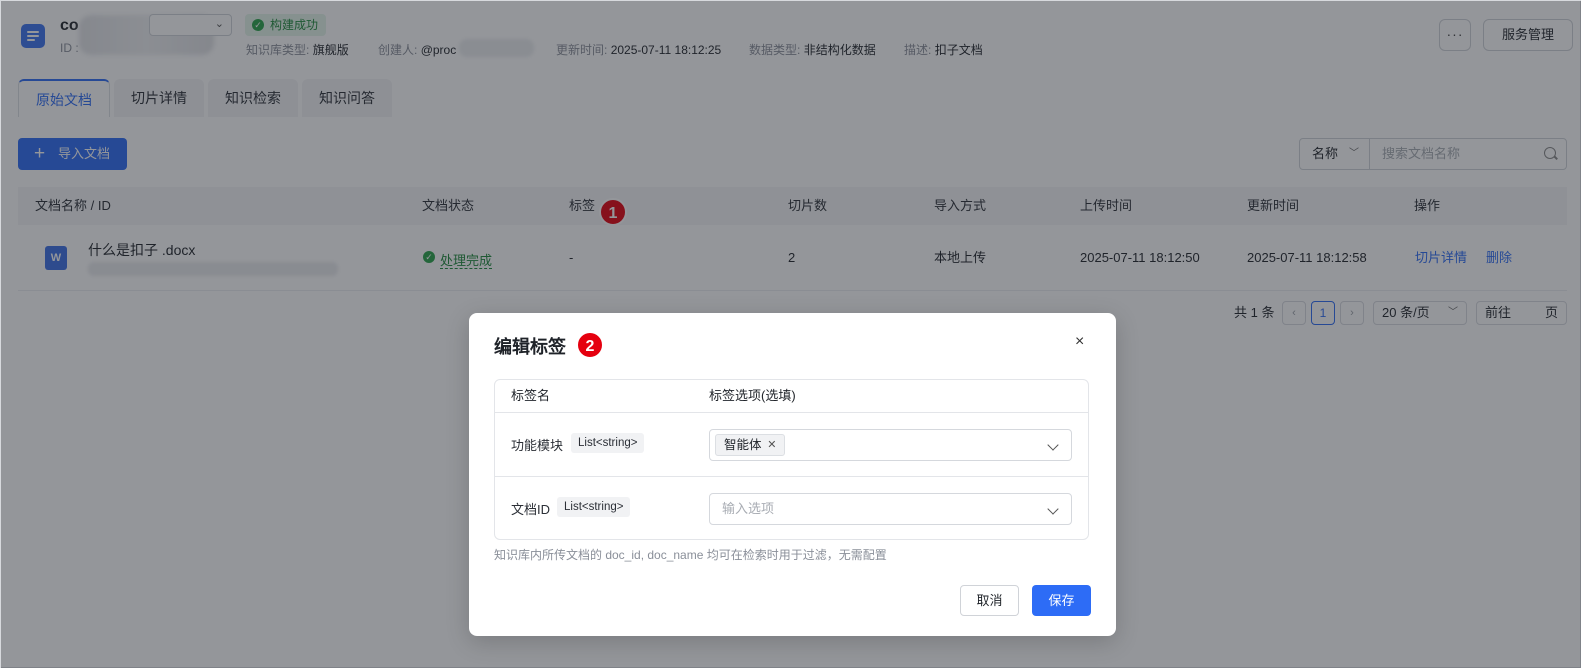  Describe the element at coordinates (590, 345) in the screenshot. I see `callout-marker-2: 2` at that location.